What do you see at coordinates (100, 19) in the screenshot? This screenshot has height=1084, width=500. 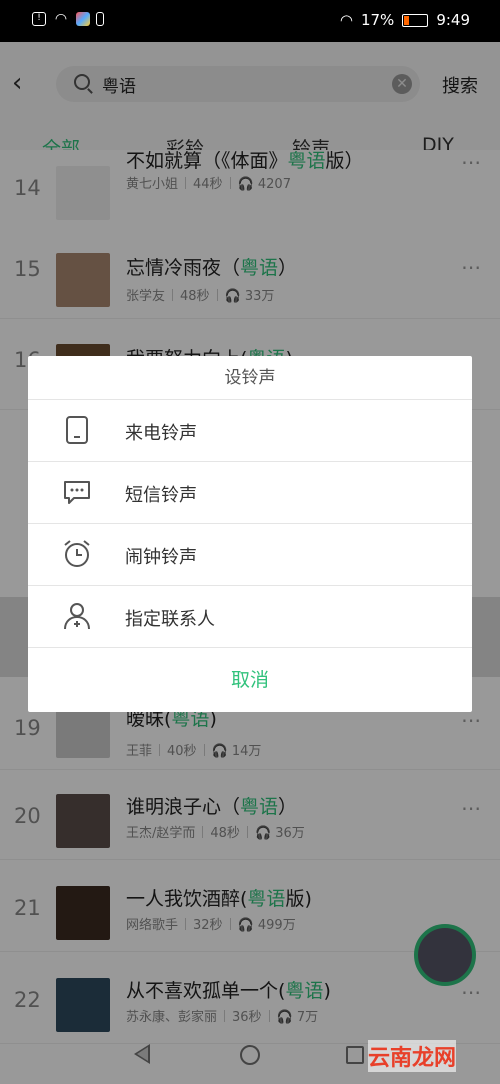 I see `sim-icon` at bounding box center [100, 19].